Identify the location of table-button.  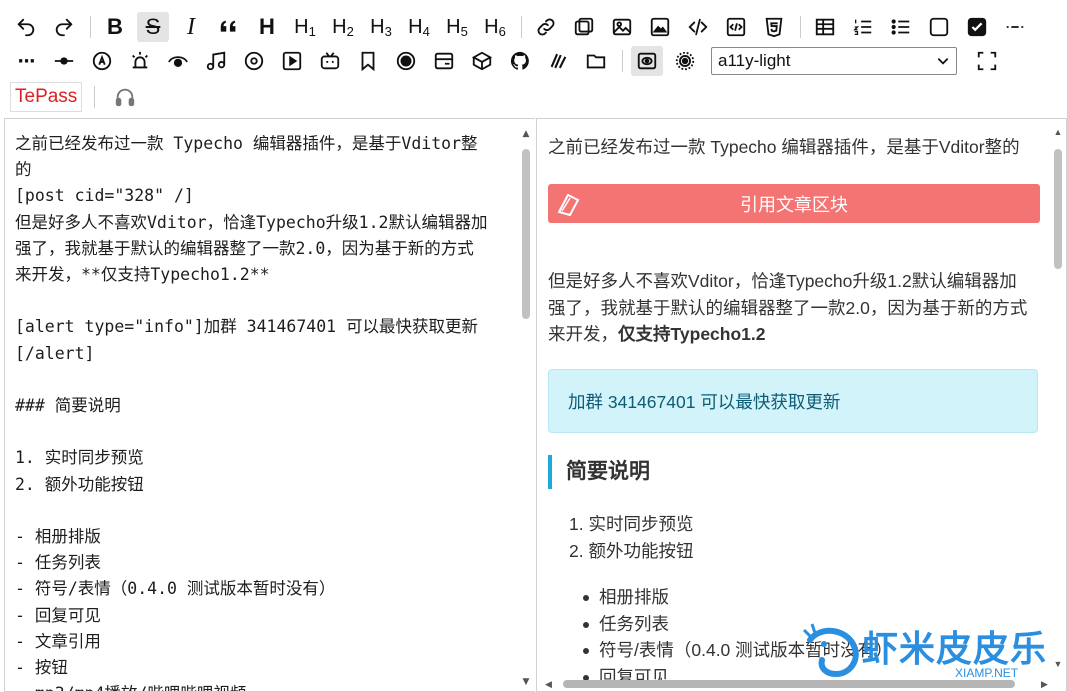
(825, 27).